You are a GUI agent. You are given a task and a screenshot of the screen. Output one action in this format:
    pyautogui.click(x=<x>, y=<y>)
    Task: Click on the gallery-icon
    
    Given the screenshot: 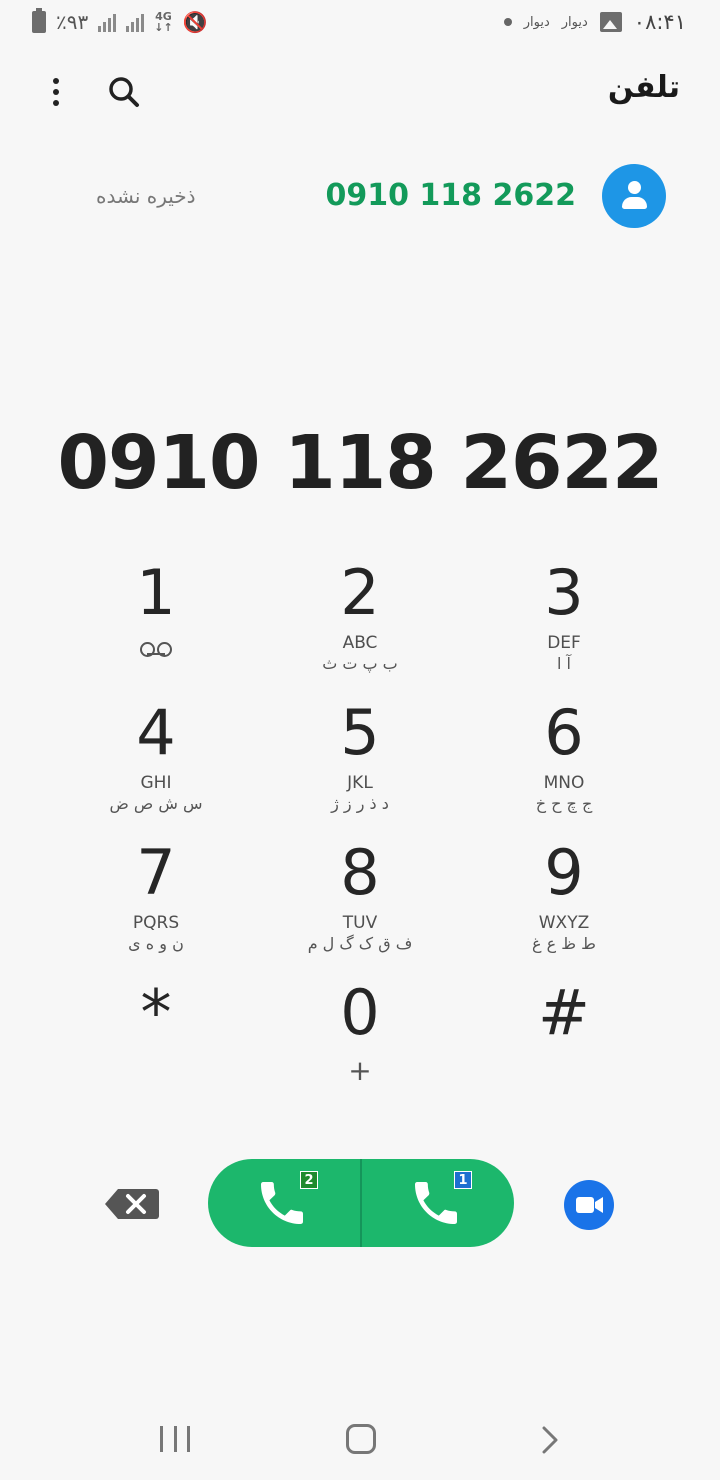 What is the action you would take?
    pyautogui.click(x=610, y=22)
    